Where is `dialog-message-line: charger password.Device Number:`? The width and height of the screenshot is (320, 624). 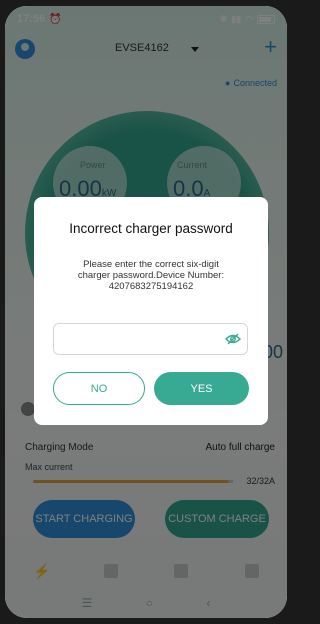
dialog-message-line: charger password.Device Number: is located at coordinates (151, 275).